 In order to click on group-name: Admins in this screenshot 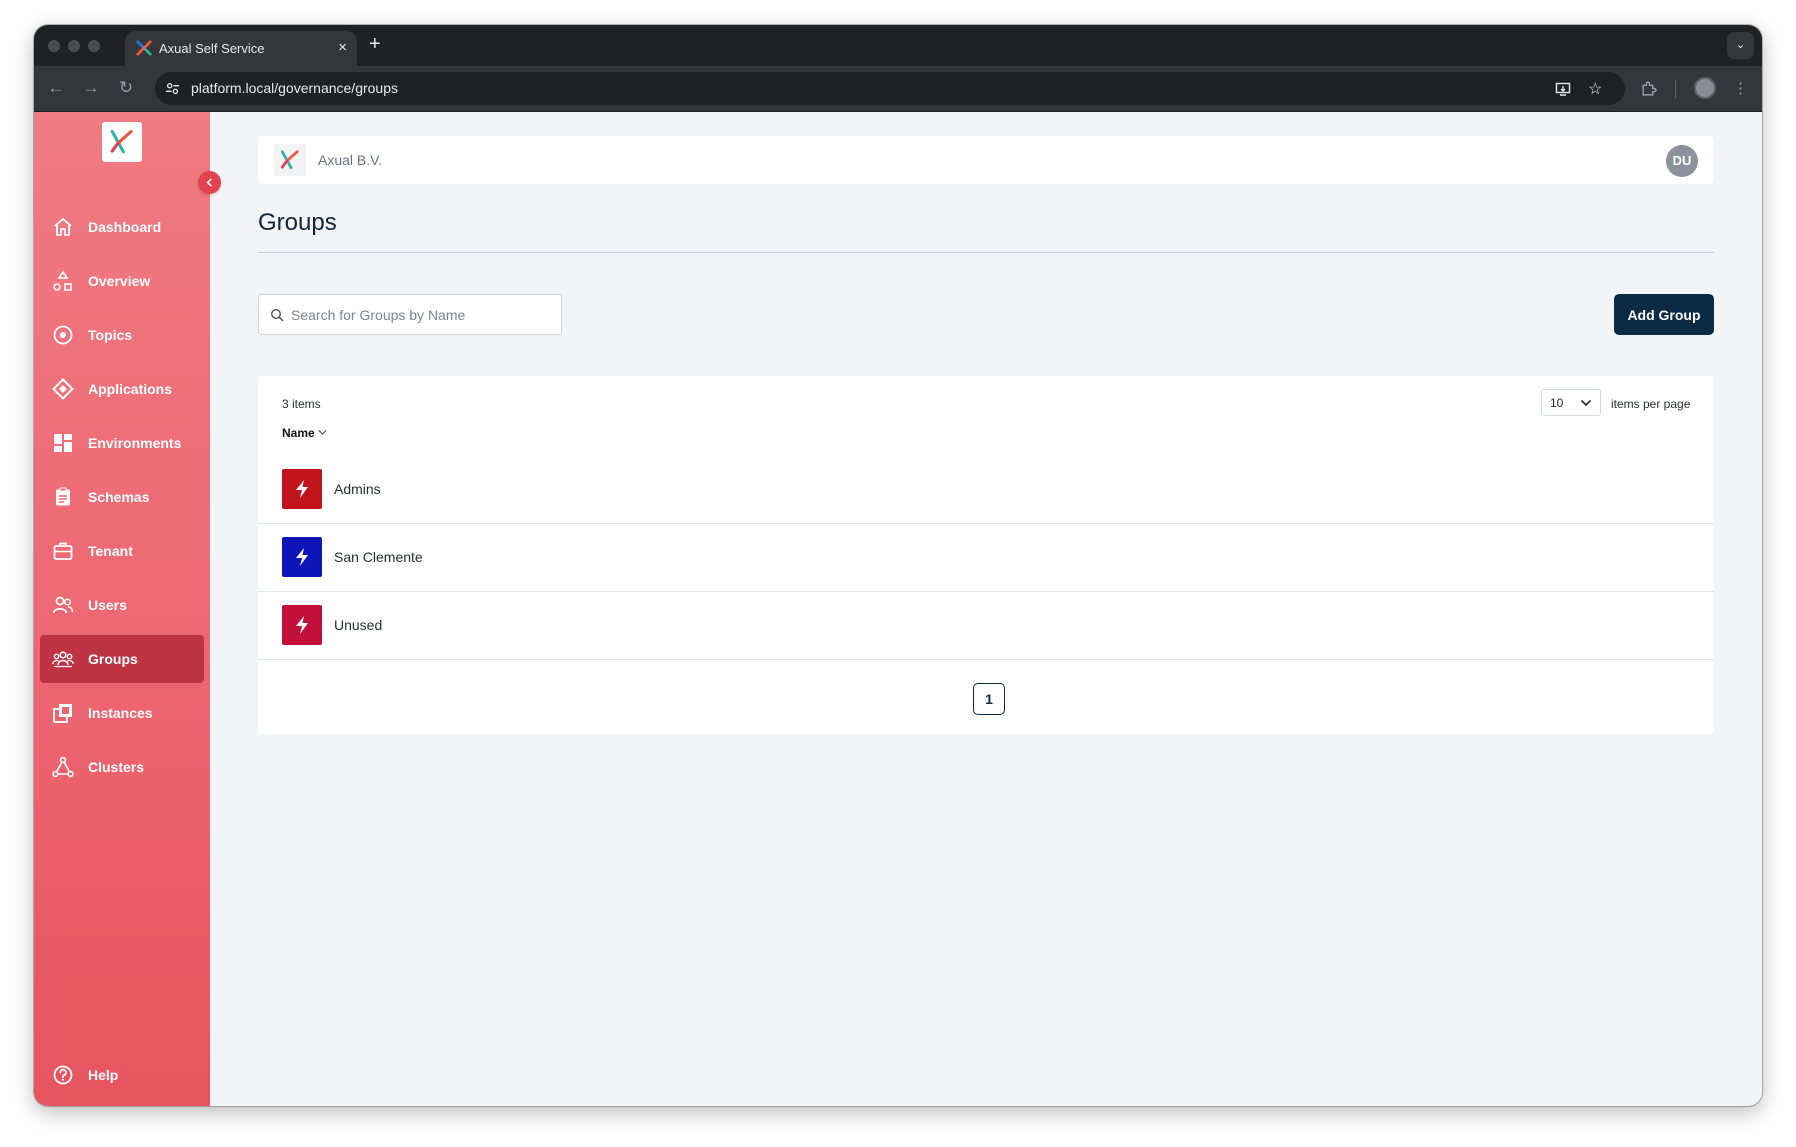, I will do `click(357, 489)`.